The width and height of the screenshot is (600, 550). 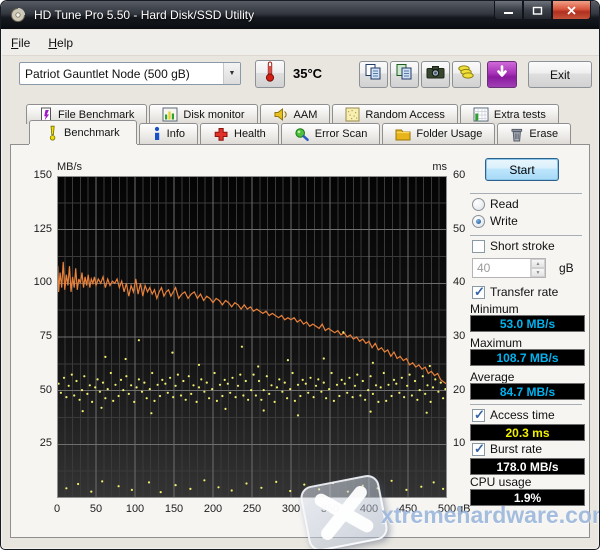 What do you see at coordinates (538, 263) in the screenshot?
I see `spinner-up-icon: ▲` at bounding box center [538, 263].